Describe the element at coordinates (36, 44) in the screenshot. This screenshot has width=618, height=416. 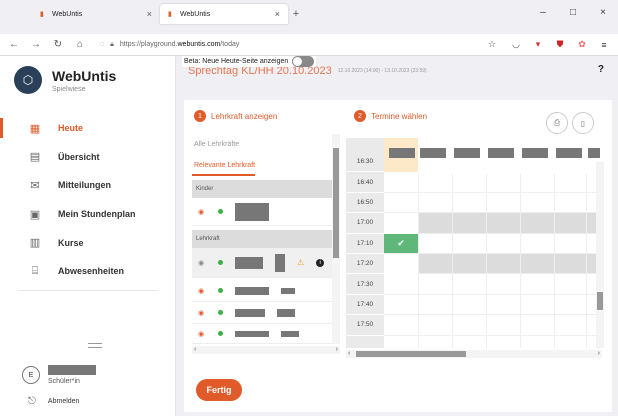
I see `forward-arrow-icon: →` at that location.